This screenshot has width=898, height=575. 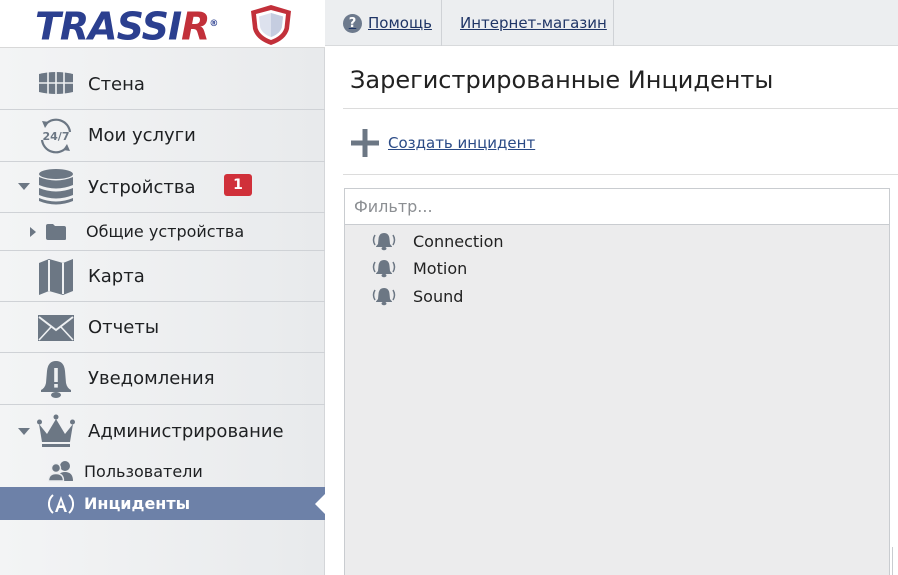 I want to click on database-icon, so click(x=56, y=188).